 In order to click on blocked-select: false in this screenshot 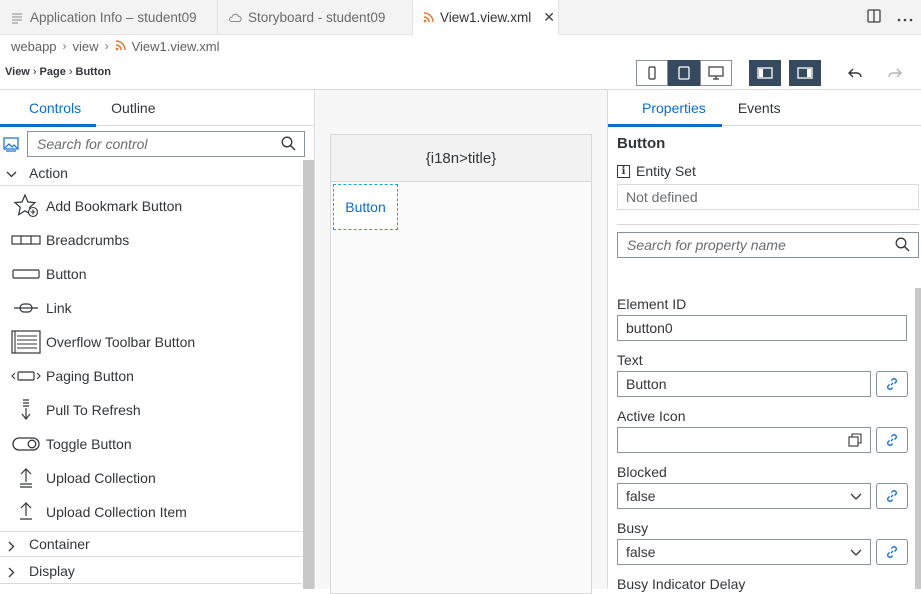, I will do `click(744, 496)`.